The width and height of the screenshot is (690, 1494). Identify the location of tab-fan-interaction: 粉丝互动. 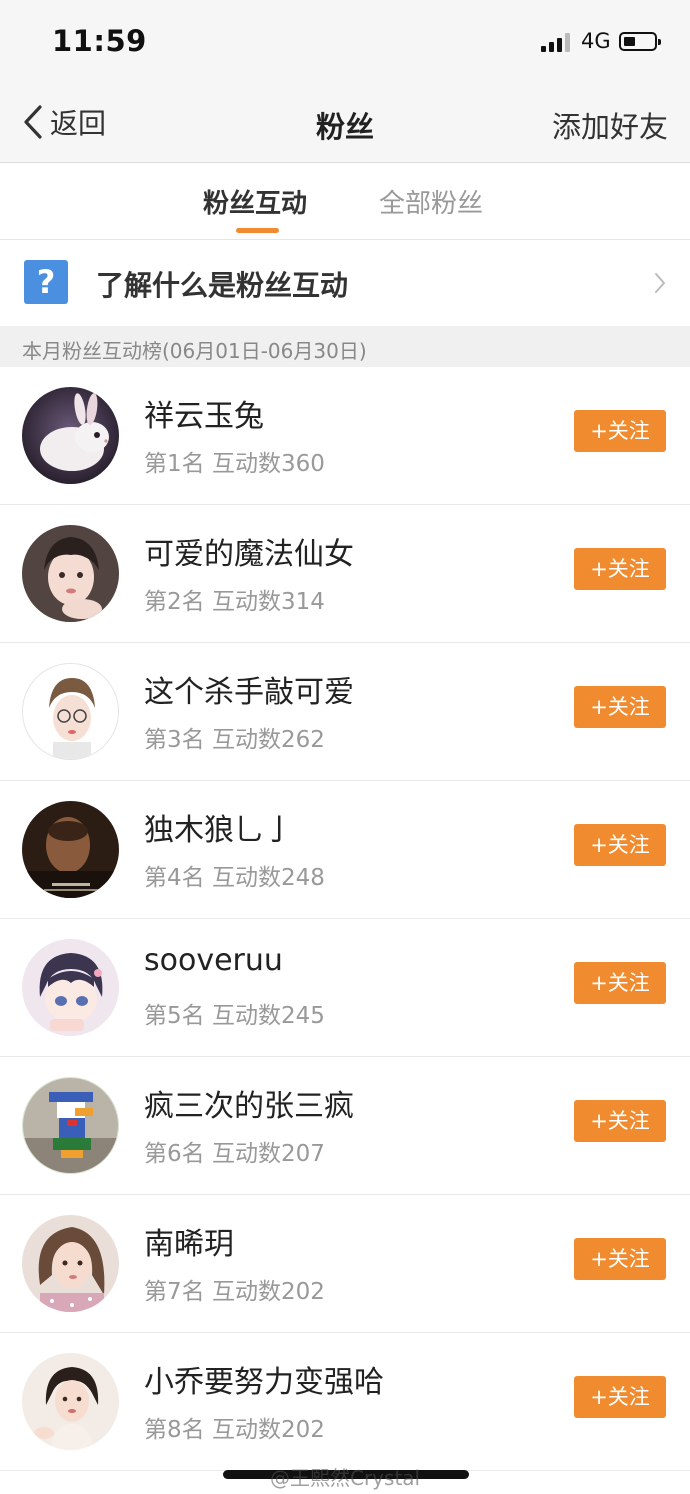
(255, 201).